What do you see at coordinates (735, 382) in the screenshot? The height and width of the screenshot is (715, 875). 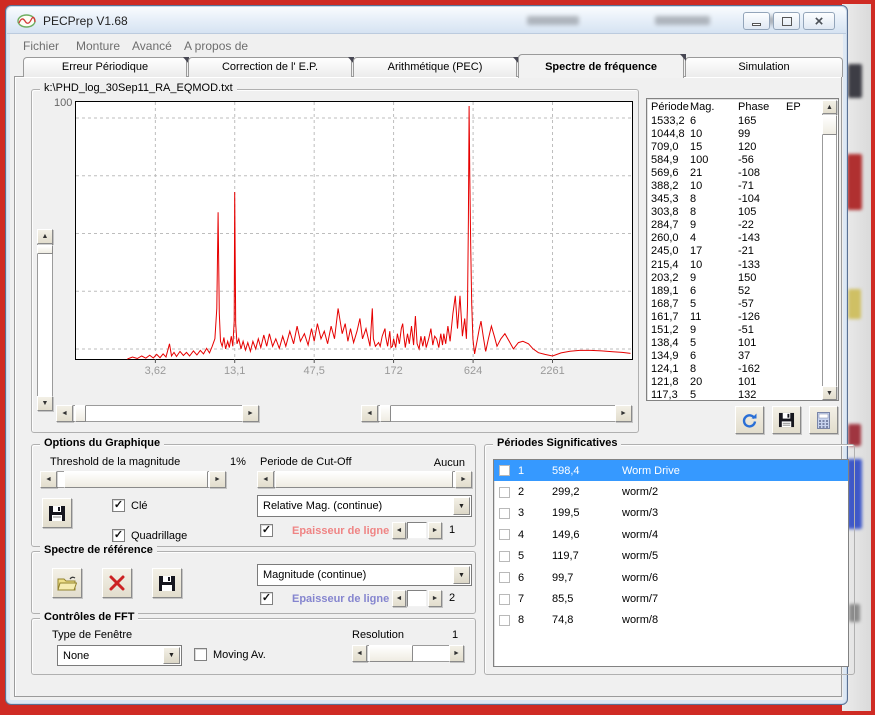 I see `table-row: 121,8 20 101` at bounding box center [735, 382].